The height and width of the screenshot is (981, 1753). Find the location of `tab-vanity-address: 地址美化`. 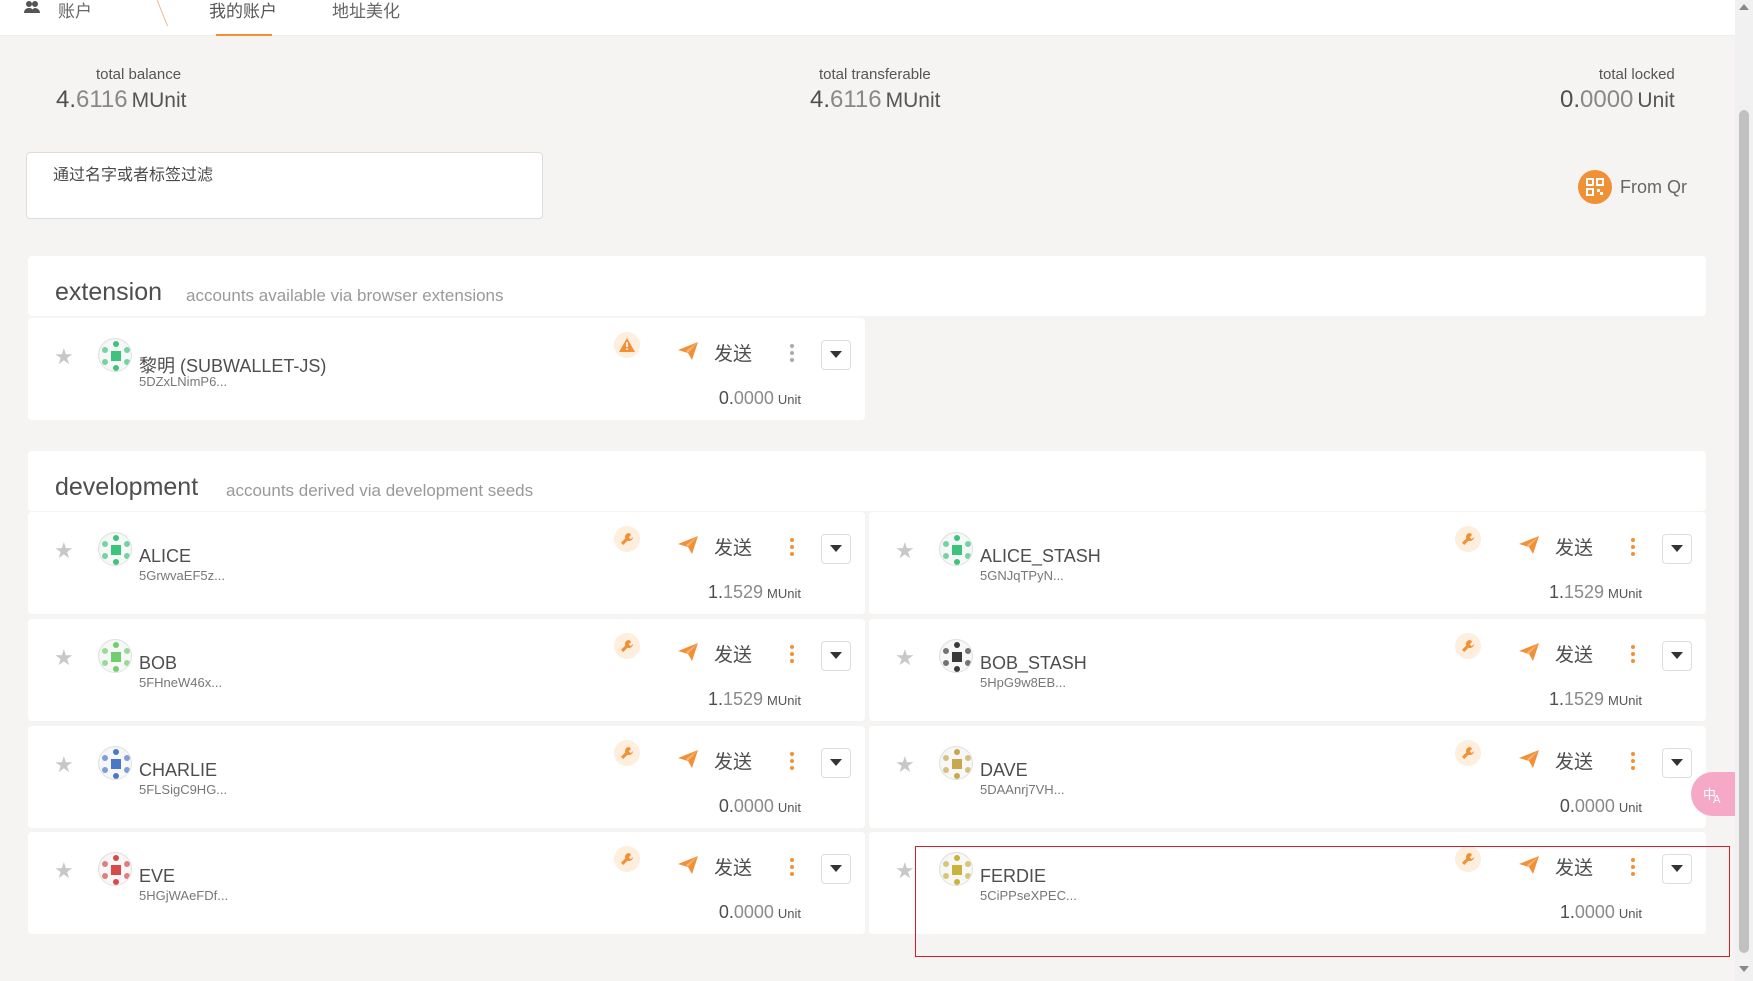

tab-vanity-address: 地址美化 is located at coordinates (366, 11).